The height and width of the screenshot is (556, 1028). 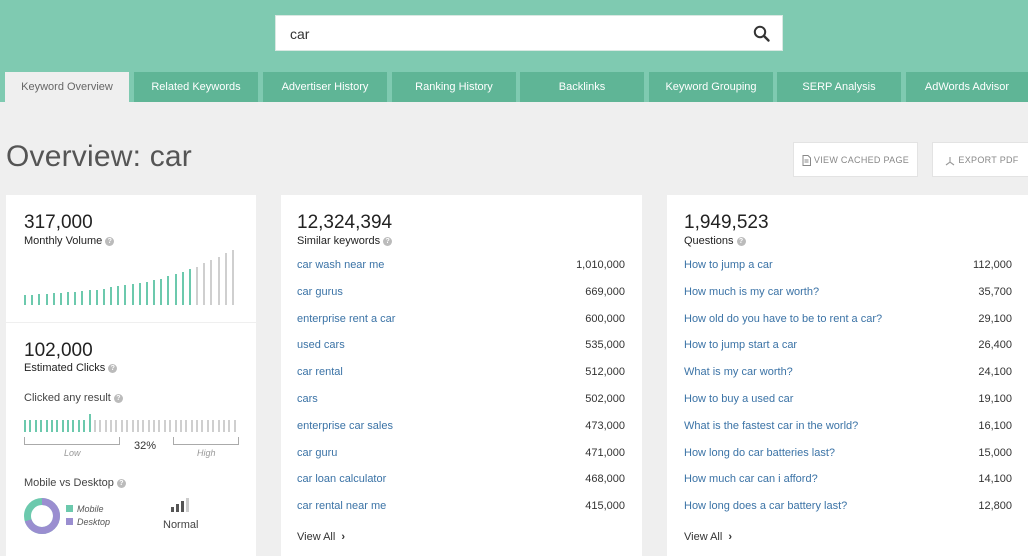 What do you see at coordinates (762, 34) in the screenshot?
I see `search-icon` at bounding box center [762, 34].